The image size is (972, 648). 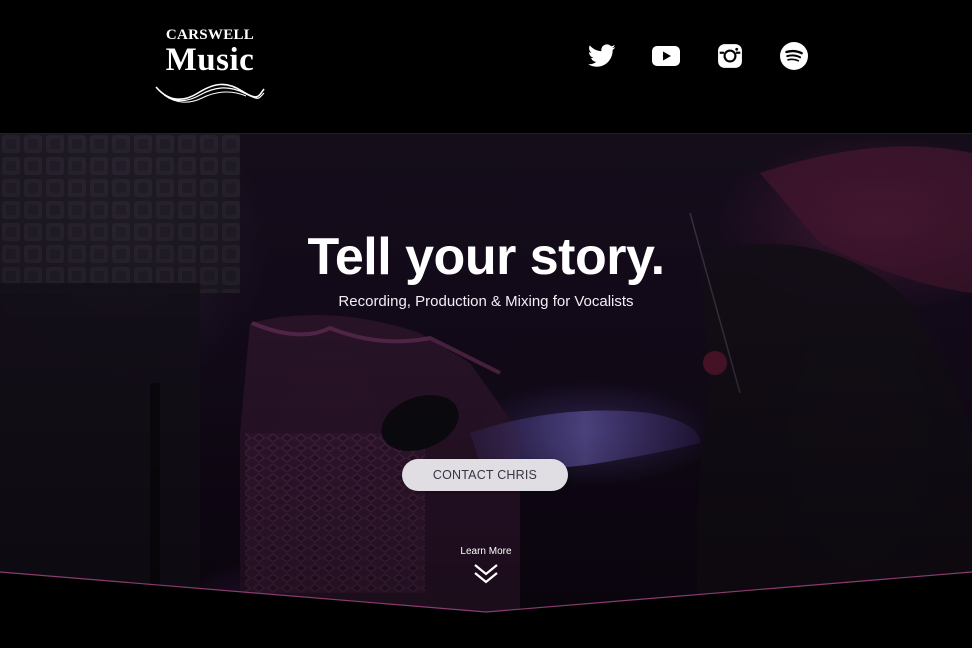 I want to click on instagram-link, so click(x=730, y=56).